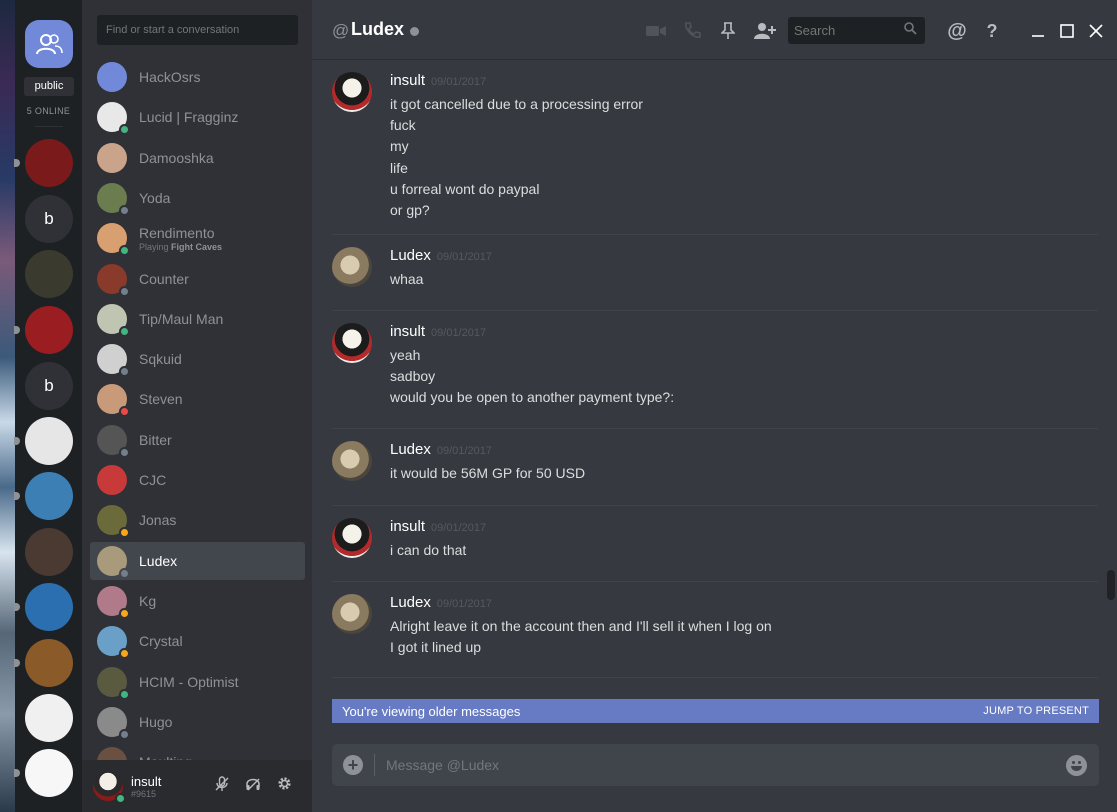 The height and width of the screenshot is (812, 1117). I want to click on dm-item: Rendimento Playing Fight Caves, so click(197, 238).